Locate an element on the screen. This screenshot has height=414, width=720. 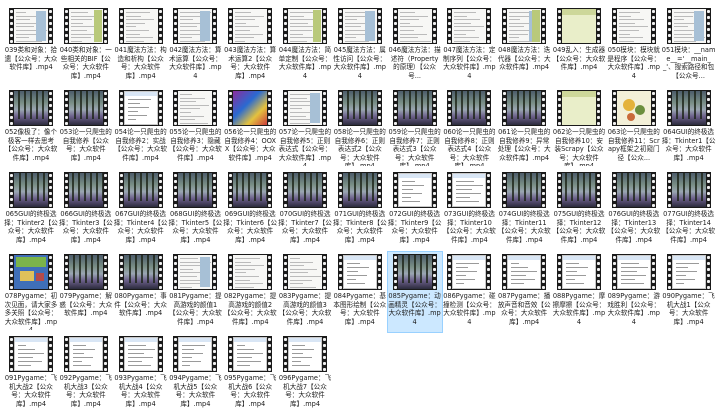
file-item: 071GUI的终极选择：Tkinter8【公众号：大众软件库】.mp4 is located at coordinates (360, 210).